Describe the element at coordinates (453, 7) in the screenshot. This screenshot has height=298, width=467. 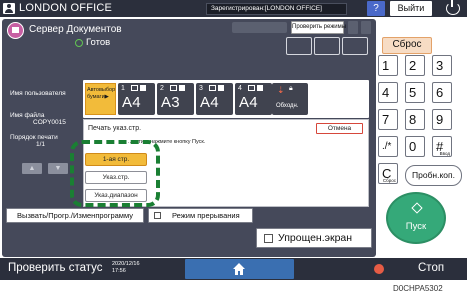
I see `power-icon` at that location.